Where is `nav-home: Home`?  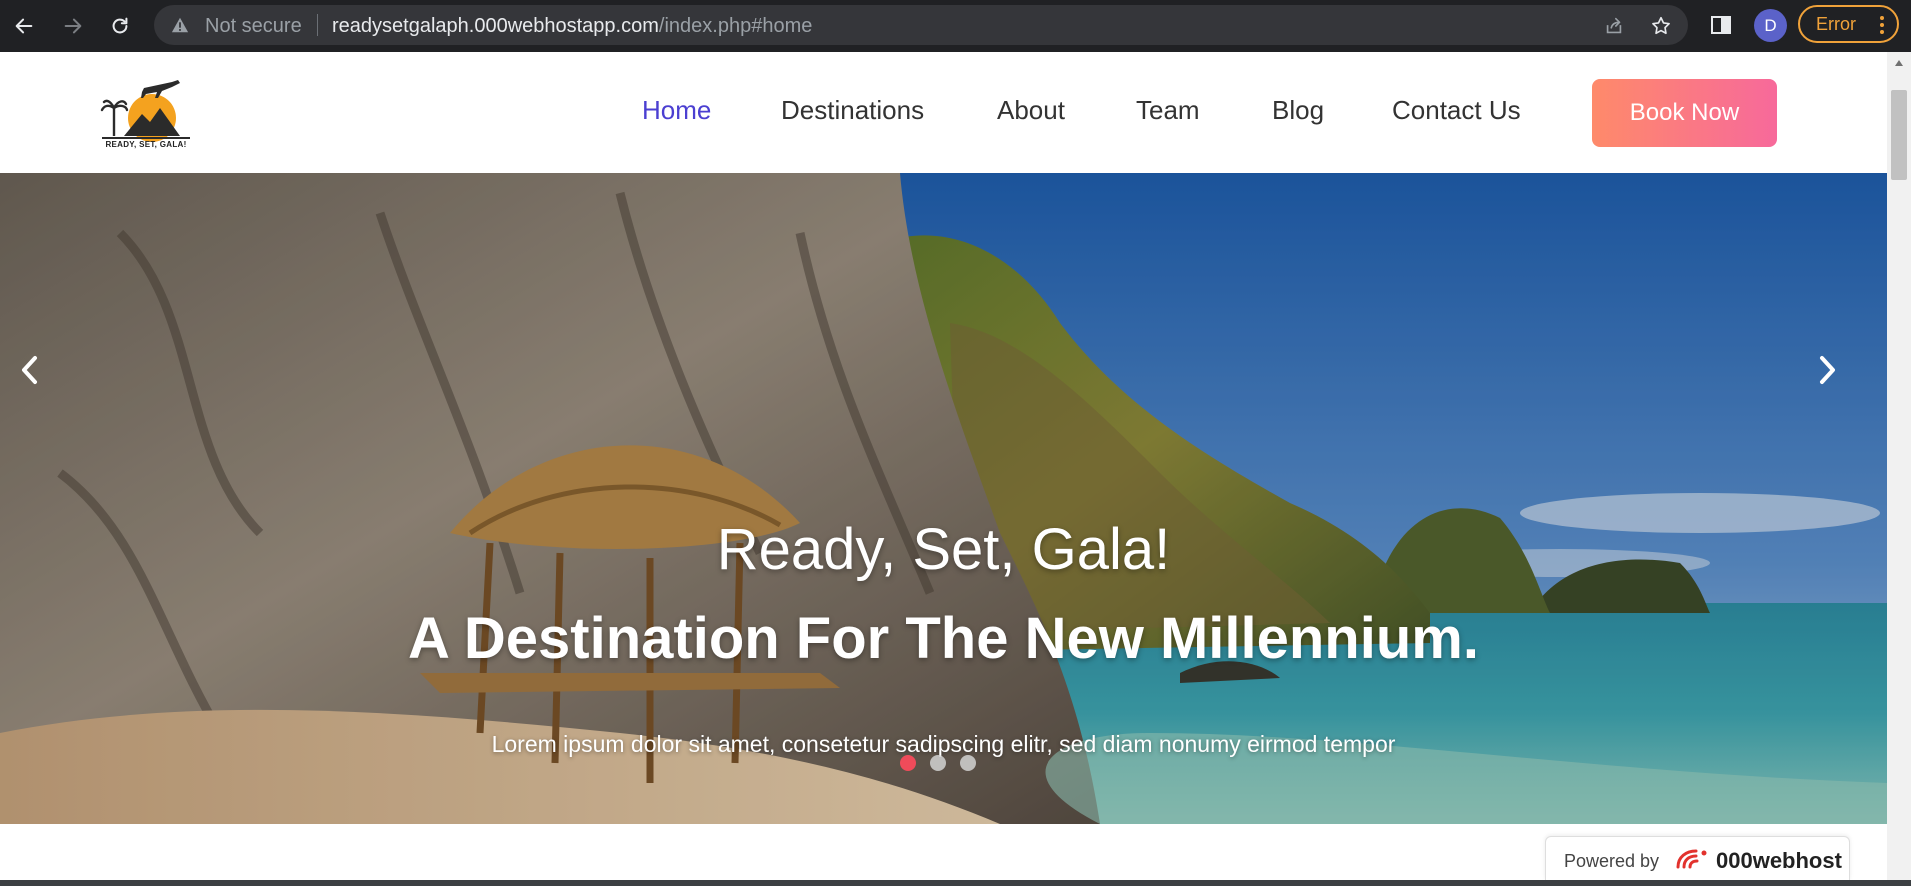
nav-home: Home is located at coordinates (676, 110).